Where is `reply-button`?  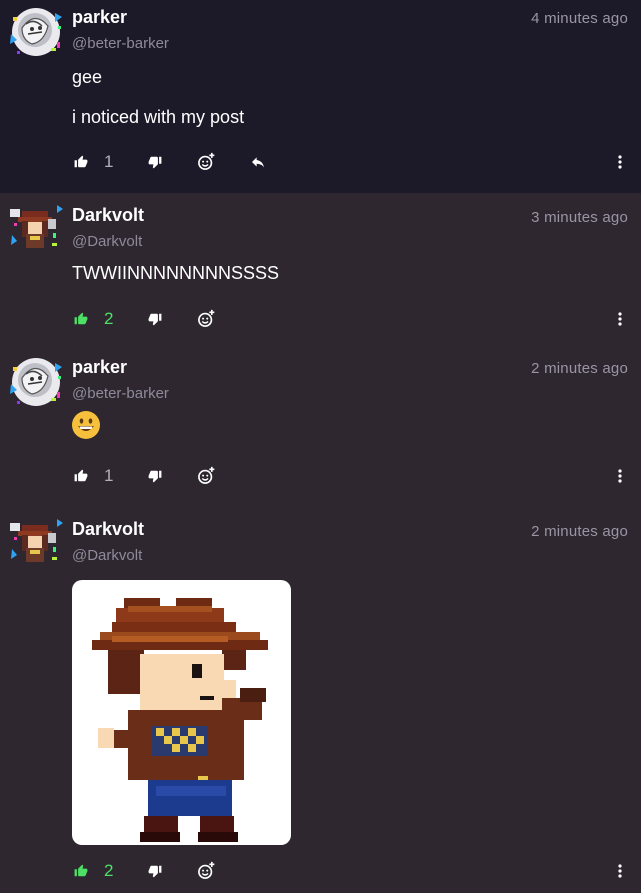
reply-button is located at coordinates (258, 162).